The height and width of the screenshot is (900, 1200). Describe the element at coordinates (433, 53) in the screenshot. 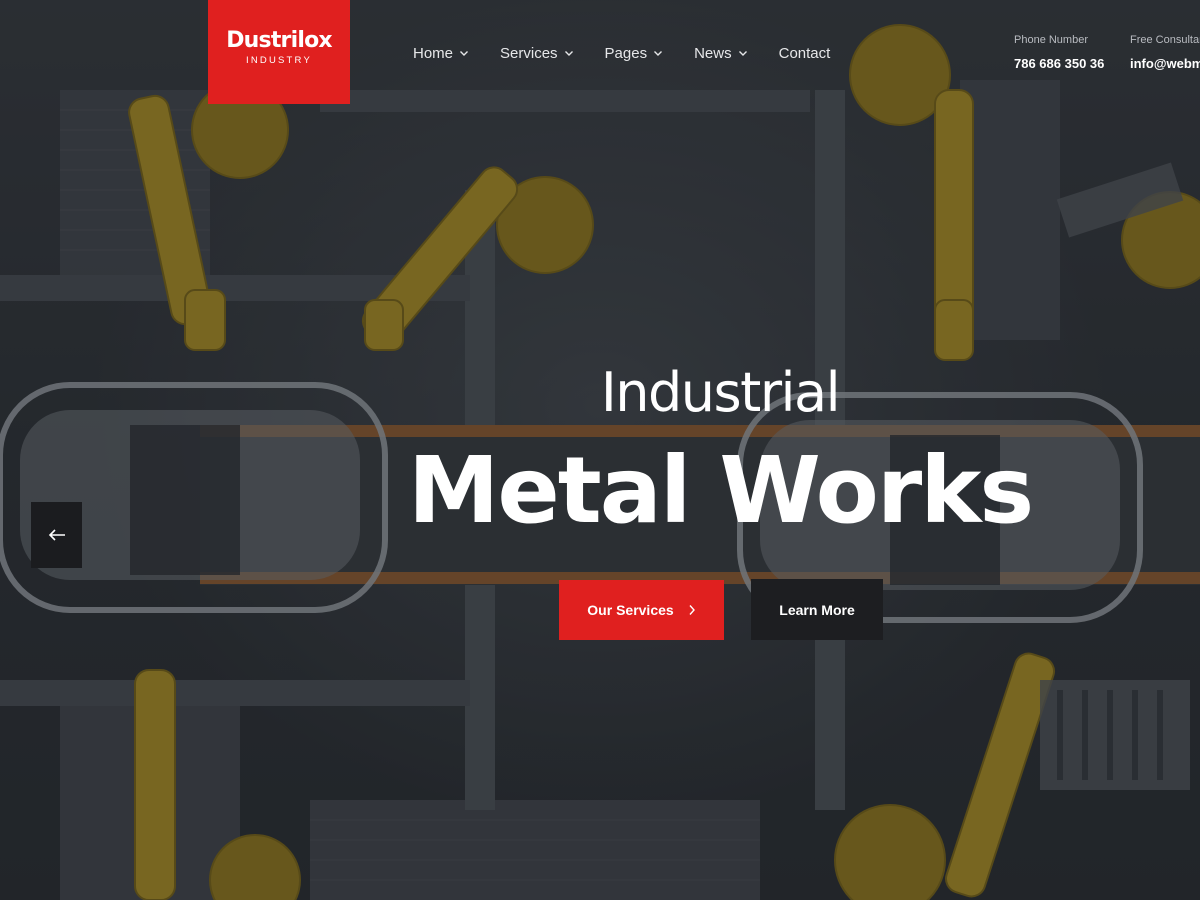

I see `nav-item-label: Home` at that location.